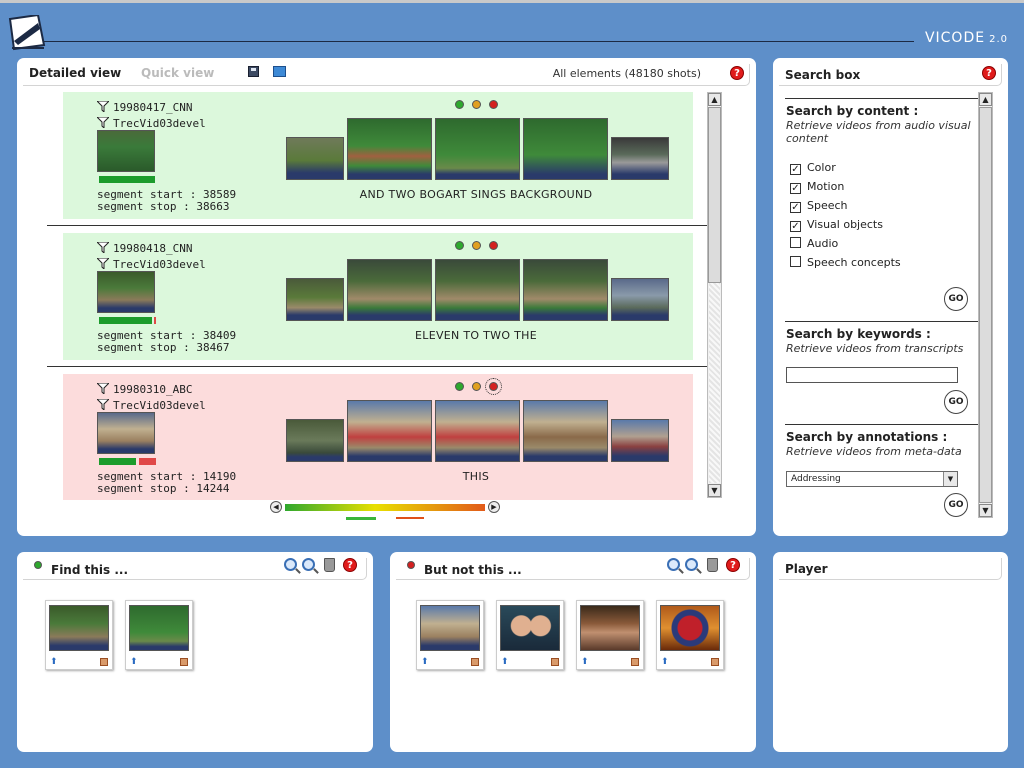 The height and width of the screenshot is (768, 1024). What do you see at coordinates (144, 107) in the screenshot?
I see `filter-channel: 19980417_CNN` at bounding box center [144, 107].